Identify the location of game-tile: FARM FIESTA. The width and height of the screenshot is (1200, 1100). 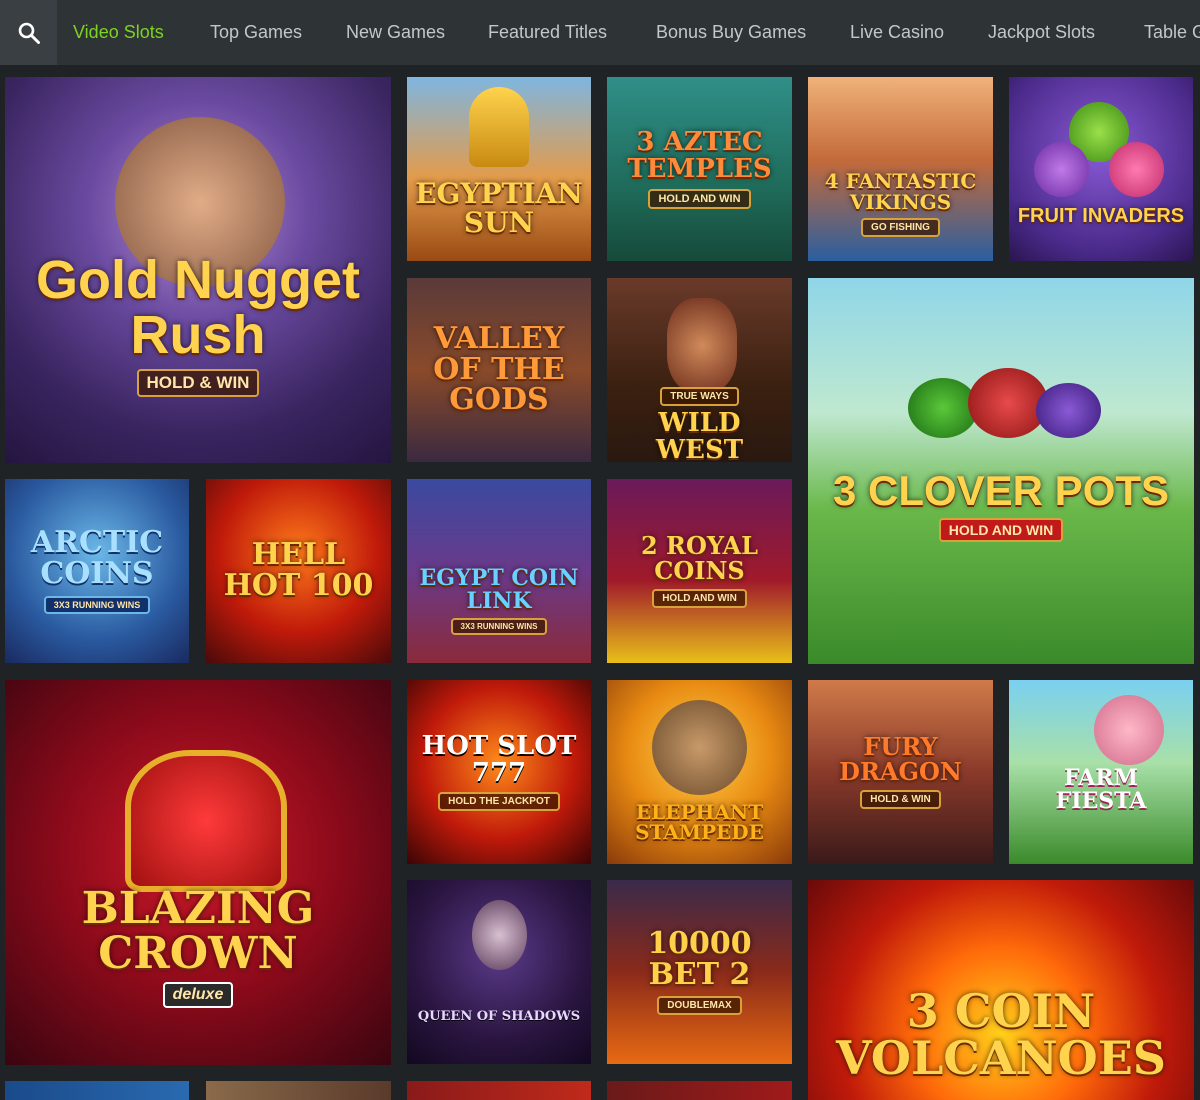
(1101, 772).